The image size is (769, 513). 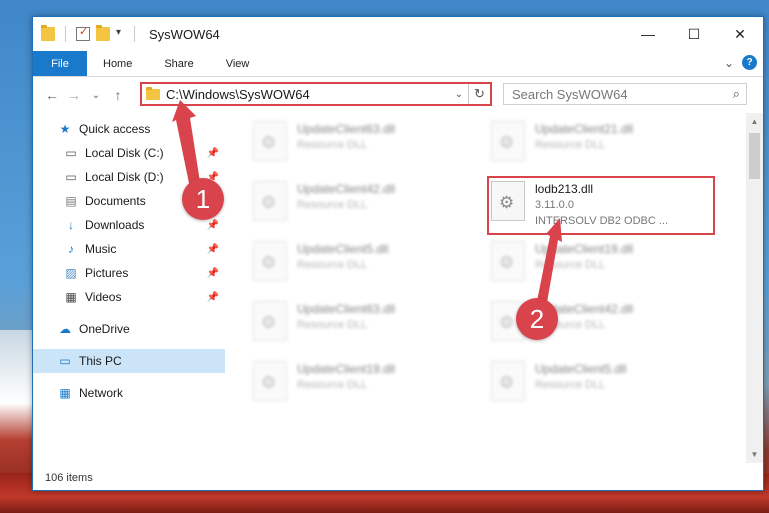 I want to click on sidebar-item-local-disk-c: ▭ Local Disk (C:) 📌, so click(x=129, y=153).